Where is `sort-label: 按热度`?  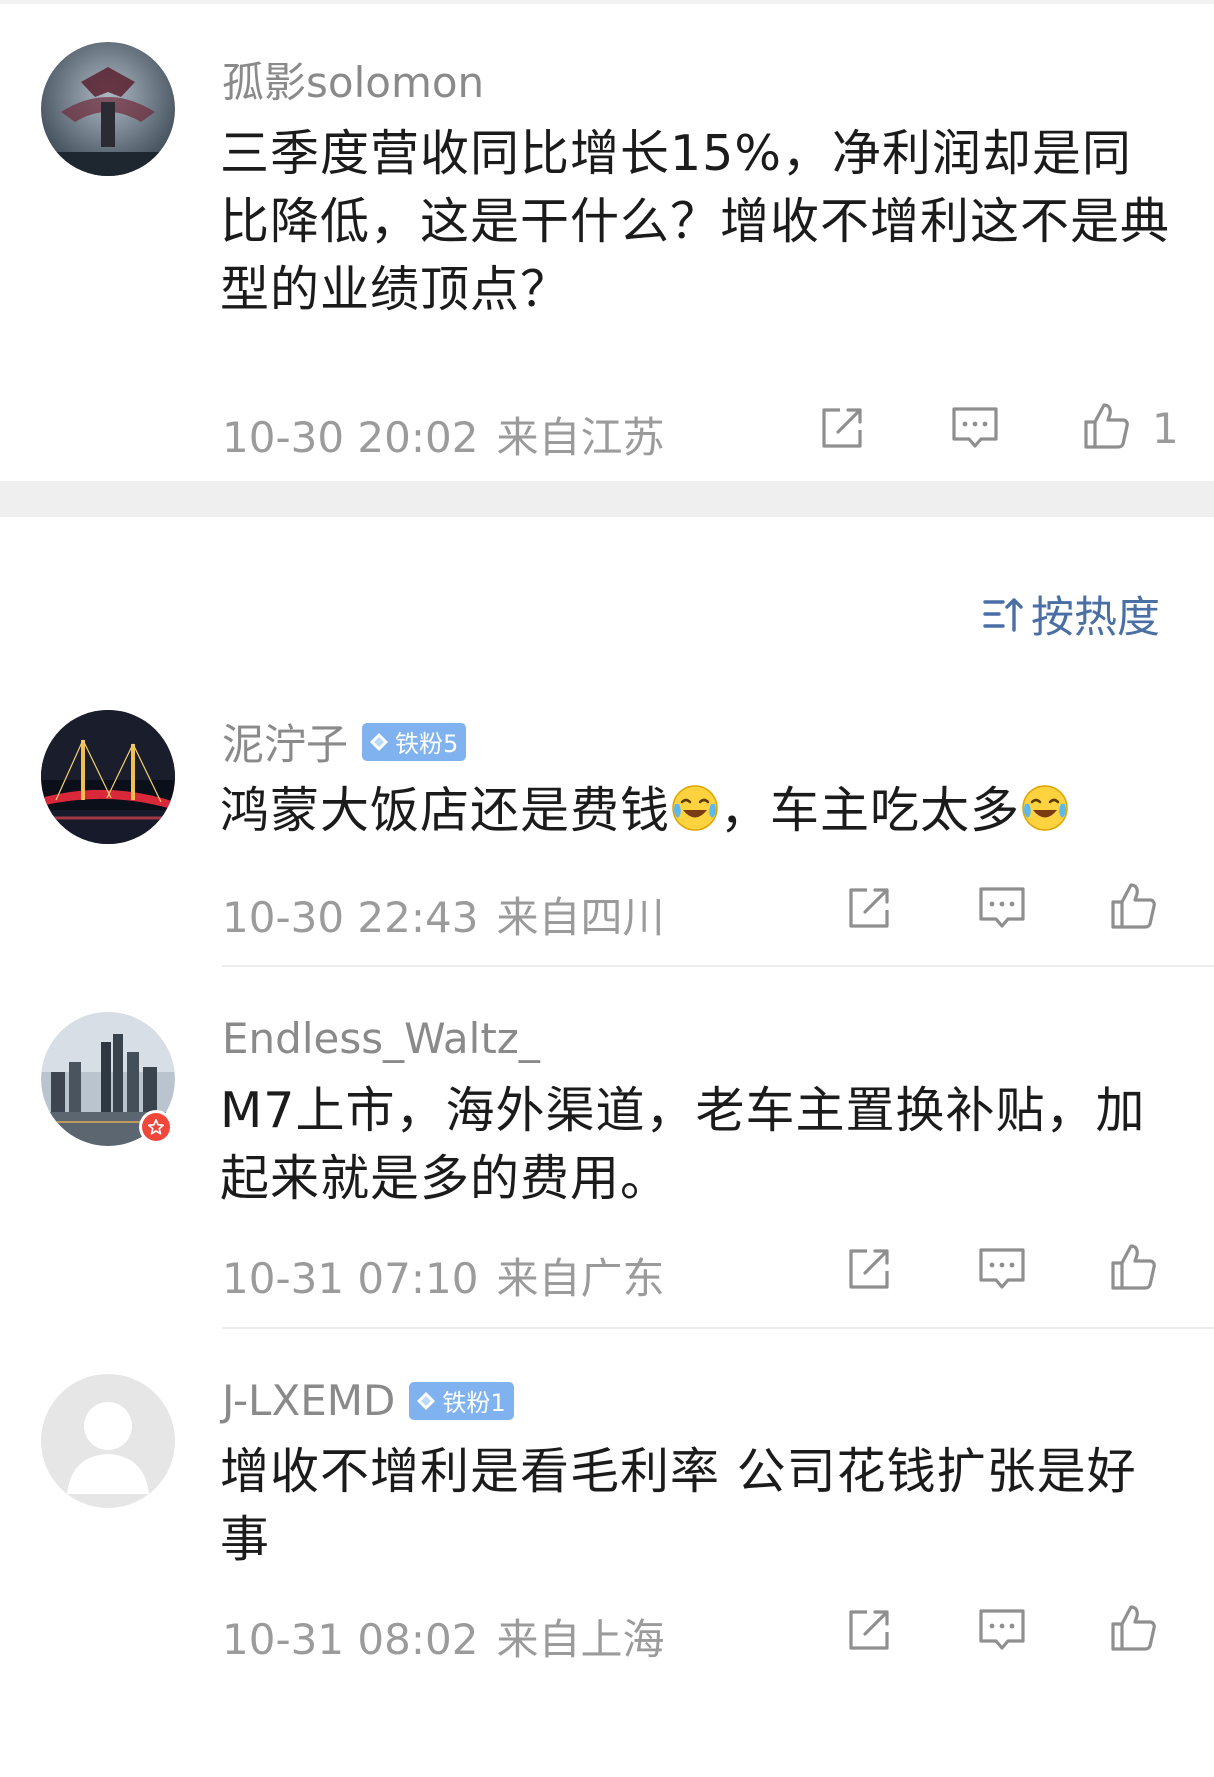 sort-label: 按热度 is located at coordinates (1095, 614).